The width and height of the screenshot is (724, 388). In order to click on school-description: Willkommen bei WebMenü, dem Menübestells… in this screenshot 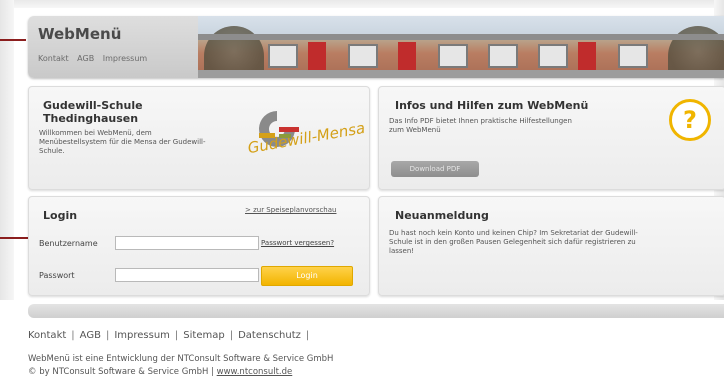, I will do `click(122, 142)`.